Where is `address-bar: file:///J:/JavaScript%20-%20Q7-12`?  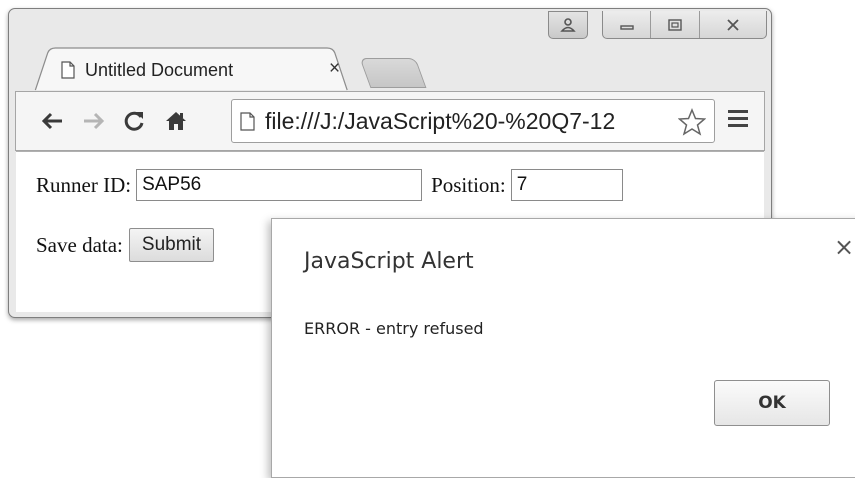
address-bar: file:///J:/JavaScript%20-%20Q7-12 is located at coordinates (473, 121).